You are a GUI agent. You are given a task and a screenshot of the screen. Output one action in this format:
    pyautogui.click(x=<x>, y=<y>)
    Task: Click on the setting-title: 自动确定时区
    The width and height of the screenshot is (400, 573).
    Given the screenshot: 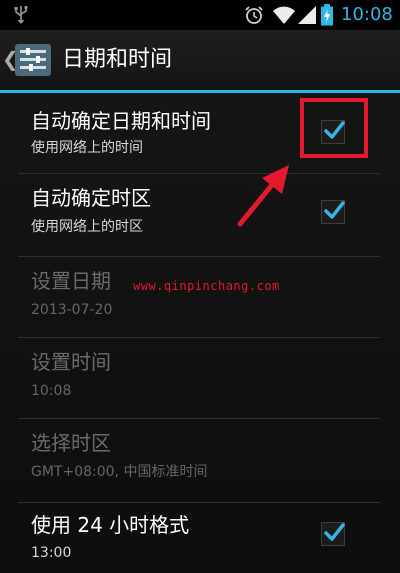 What is the action you would take?
    pyautogui.click(x=91, y=198)
    